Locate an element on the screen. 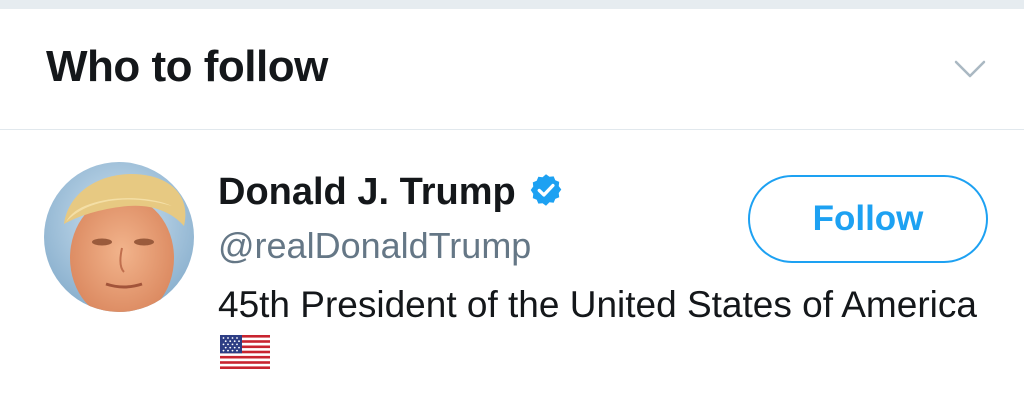  chevron-down-icon is located at coordinates (970, 69).